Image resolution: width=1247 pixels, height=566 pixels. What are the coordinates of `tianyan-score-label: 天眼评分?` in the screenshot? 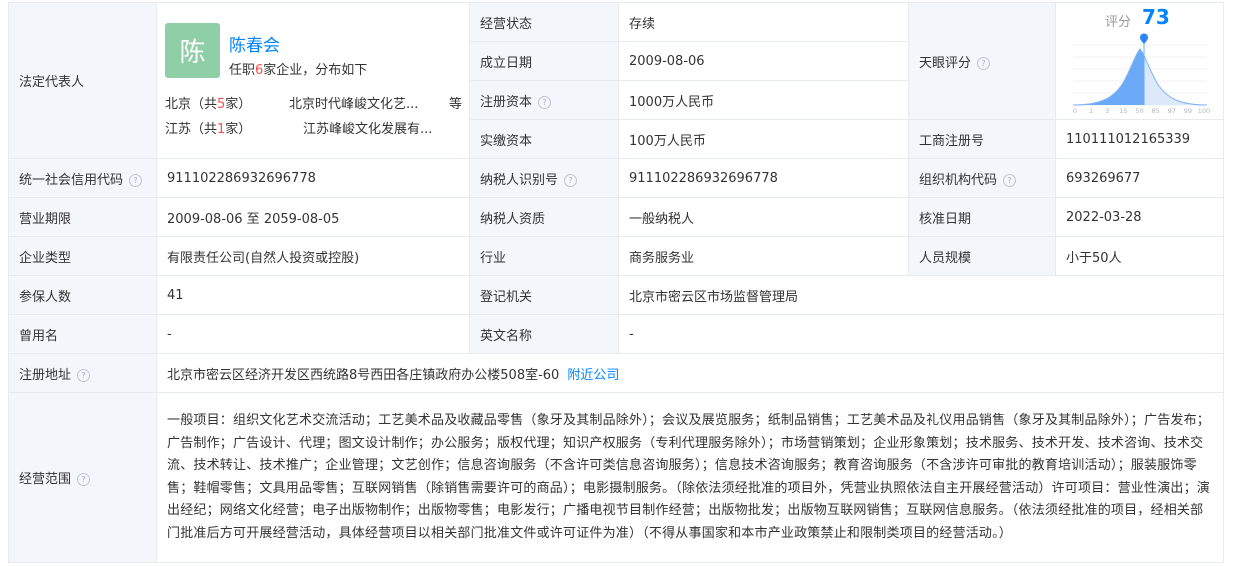 It's located at (982, 61).